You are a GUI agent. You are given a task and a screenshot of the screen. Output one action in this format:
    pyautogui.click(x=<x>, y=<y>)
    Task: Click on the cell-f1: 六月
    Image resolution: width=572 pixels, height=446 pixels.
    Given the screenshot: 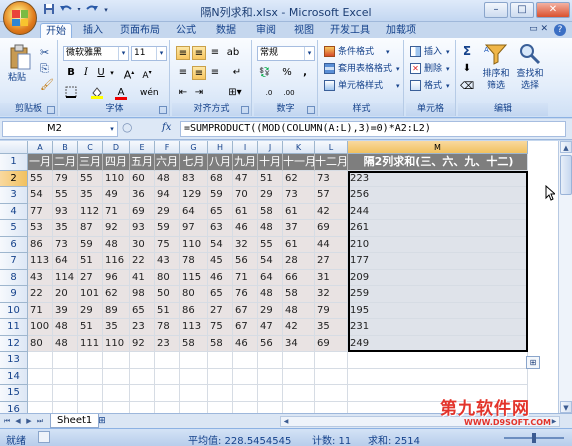 What is the action you would take?
    pyautogui.click(x=167, y=162)
    